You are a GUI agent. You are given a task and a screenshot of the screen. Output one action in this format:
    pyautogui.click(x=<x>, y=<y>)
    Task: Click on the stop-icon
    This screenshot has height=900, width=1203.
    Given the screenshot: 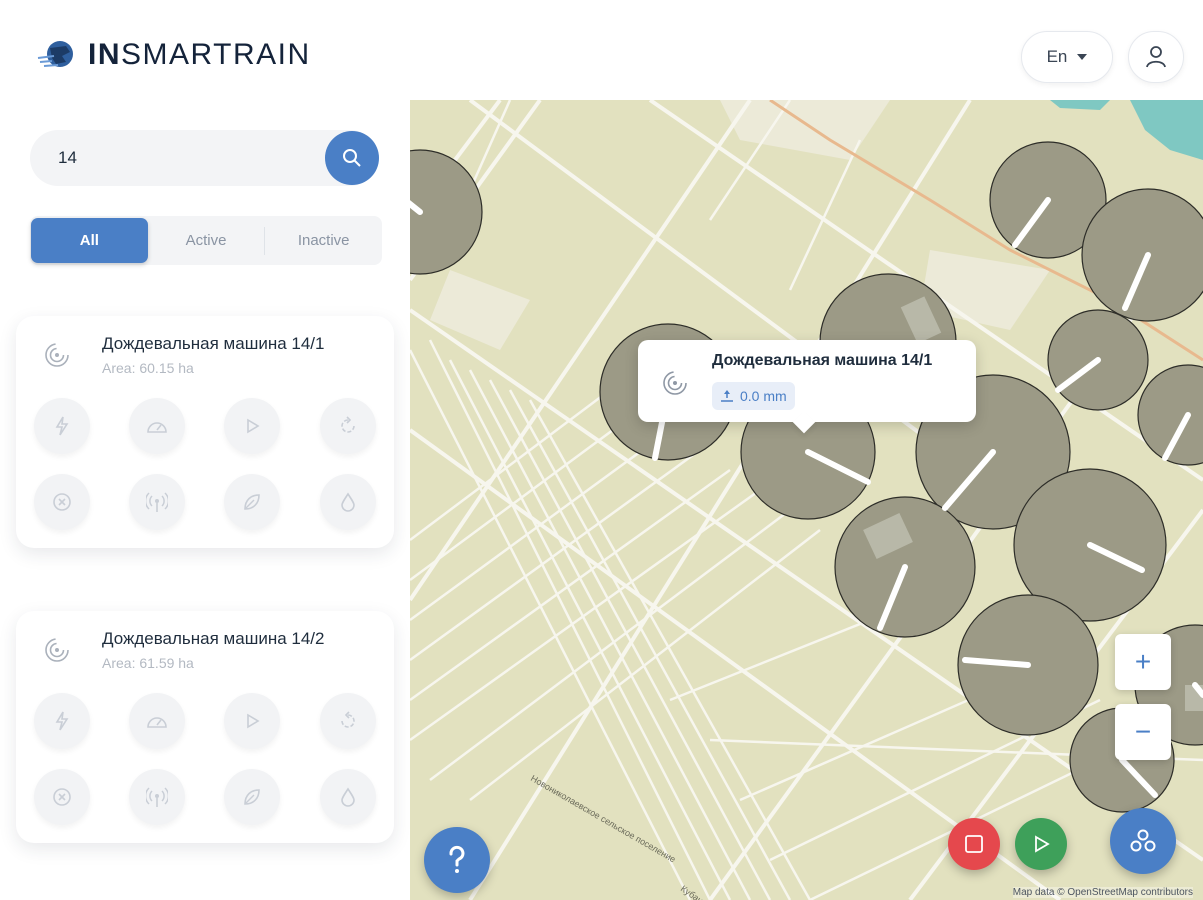 What is the action you would take?
    pyautogui.click(x=974, y=844)
    